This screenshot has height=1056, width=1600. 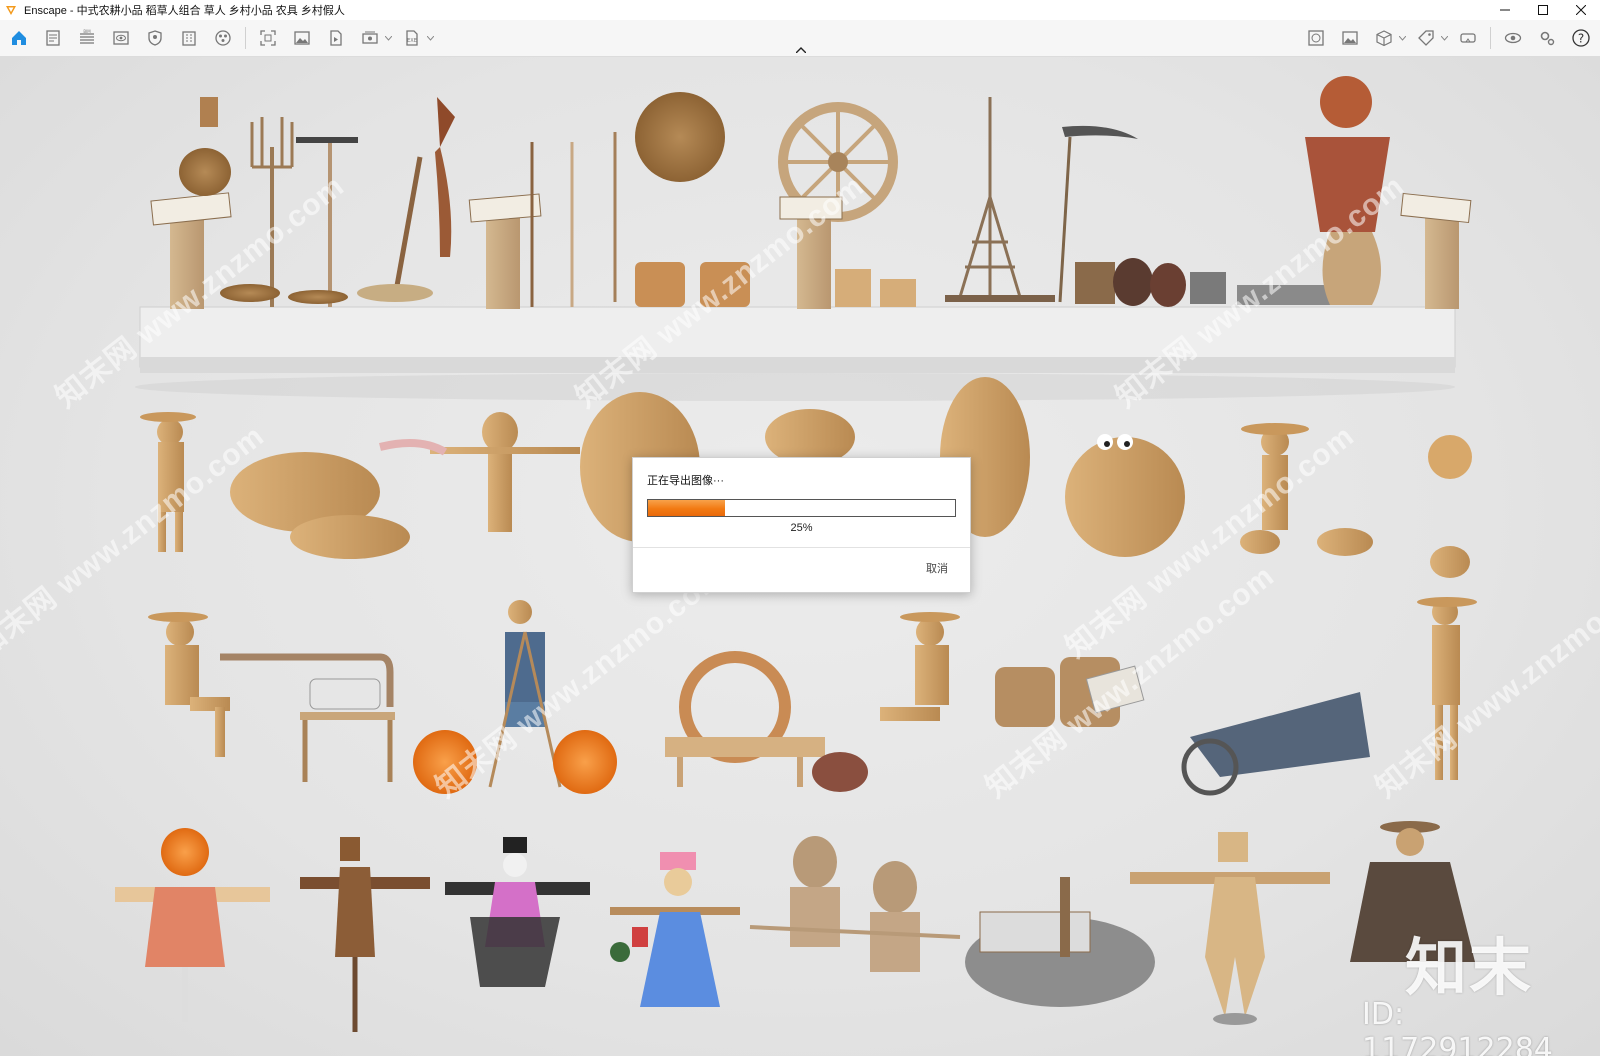 What do you see at coordinates (1543, 10) in the screenshot?
I see `maximize-button` at bounding box center [1543, 10].